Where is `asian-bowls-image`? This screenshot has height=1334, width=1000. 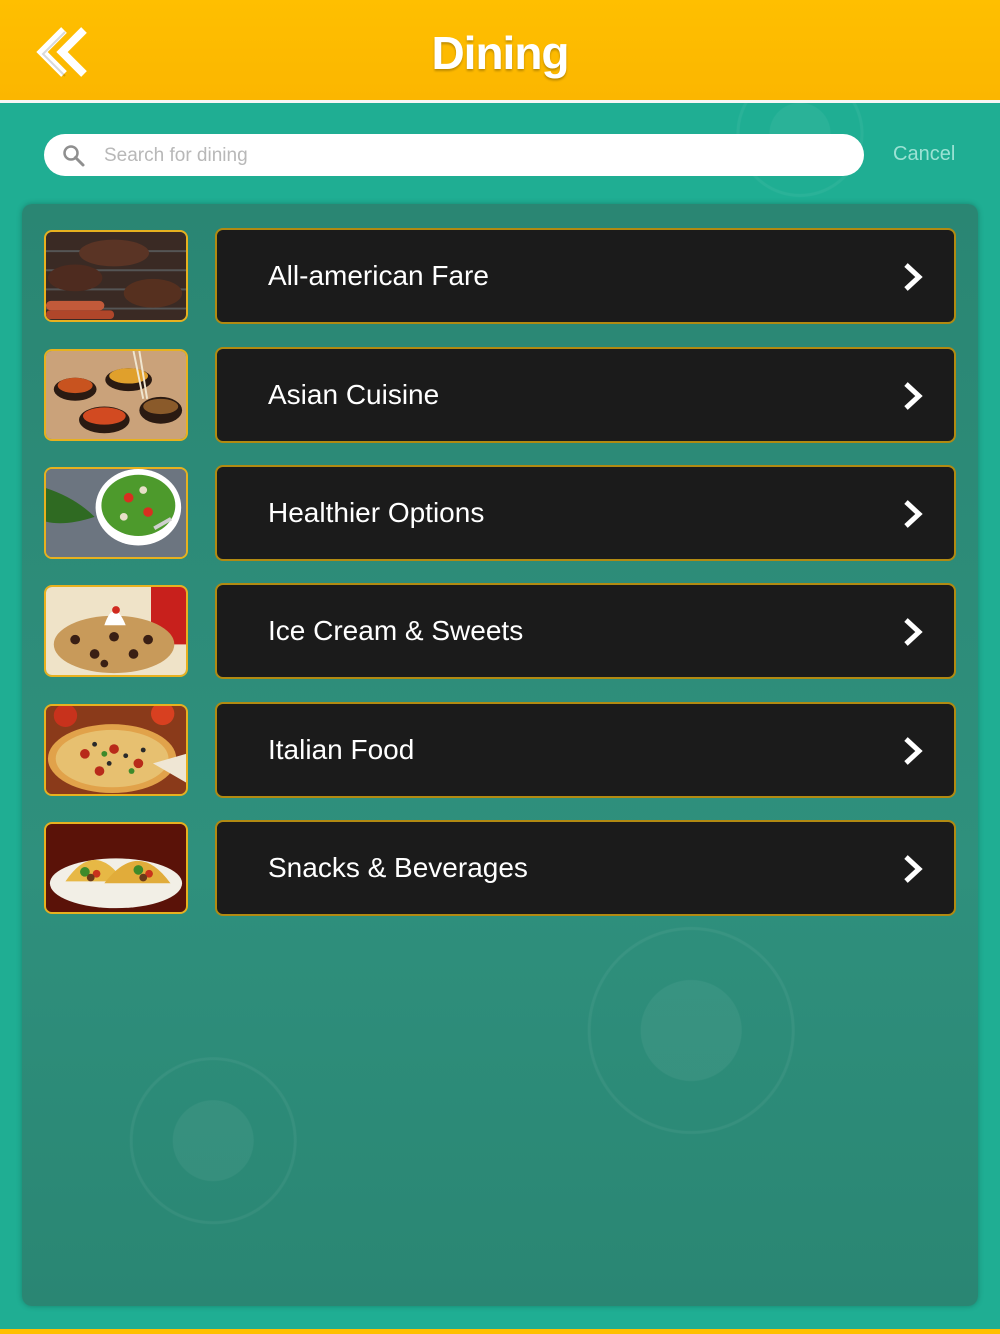
asian-bowls-image is located at coordinates (116, 395).